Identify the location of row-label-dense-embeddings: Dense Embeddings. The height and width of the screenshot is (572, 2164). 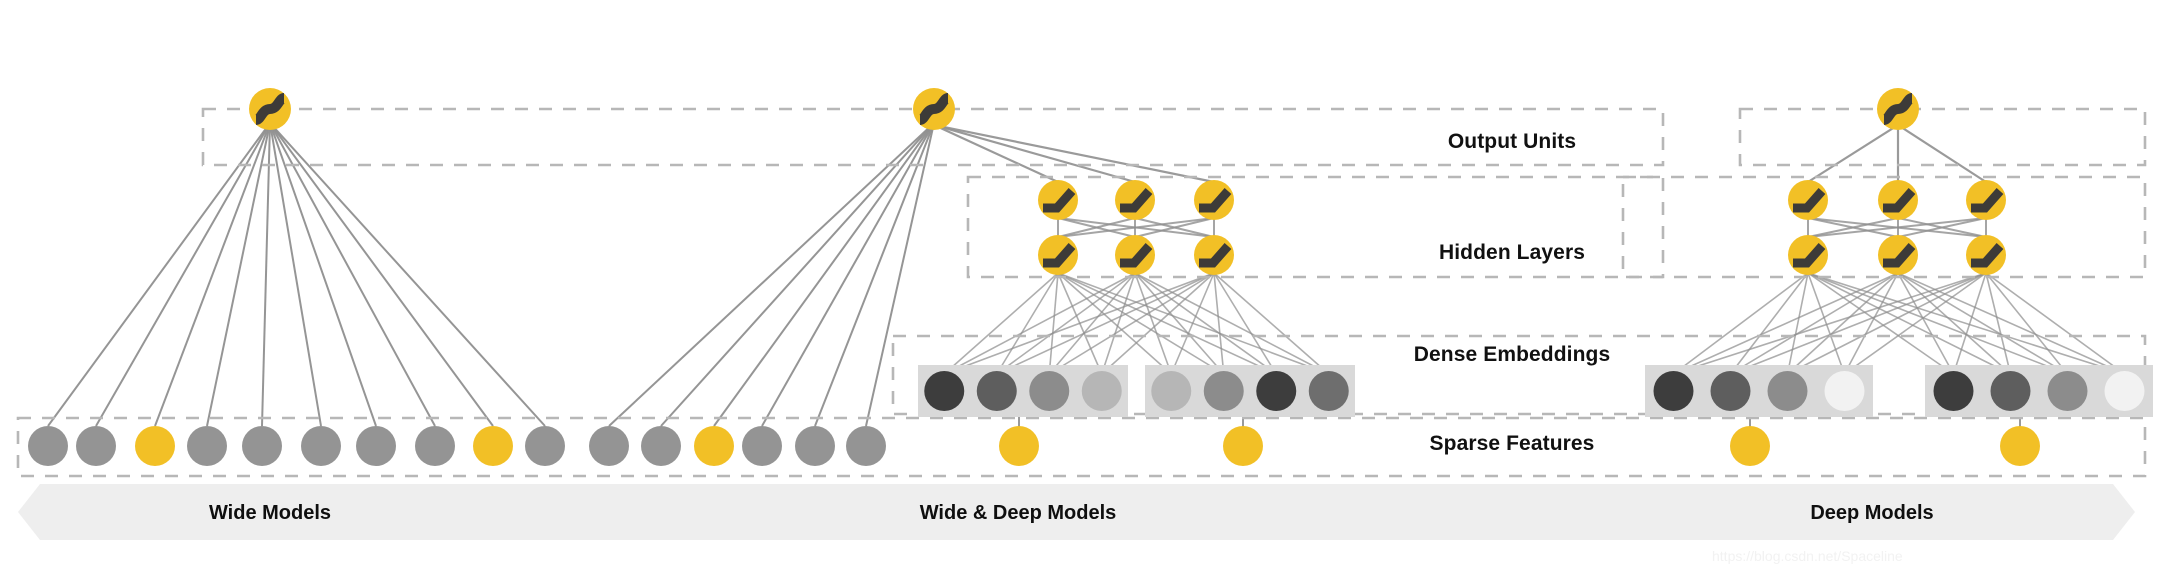
(1512, 354).